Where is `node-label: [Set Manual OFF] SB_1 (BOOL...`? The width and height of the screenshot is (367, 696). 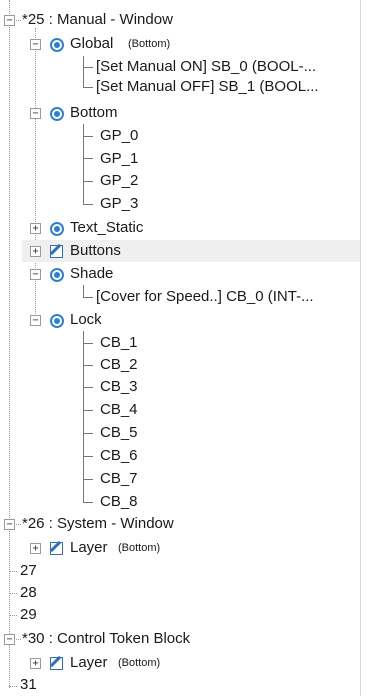
node-label: [Set Manual OFF] SB_1 (BOOL... is located at coordinates (207, 86).